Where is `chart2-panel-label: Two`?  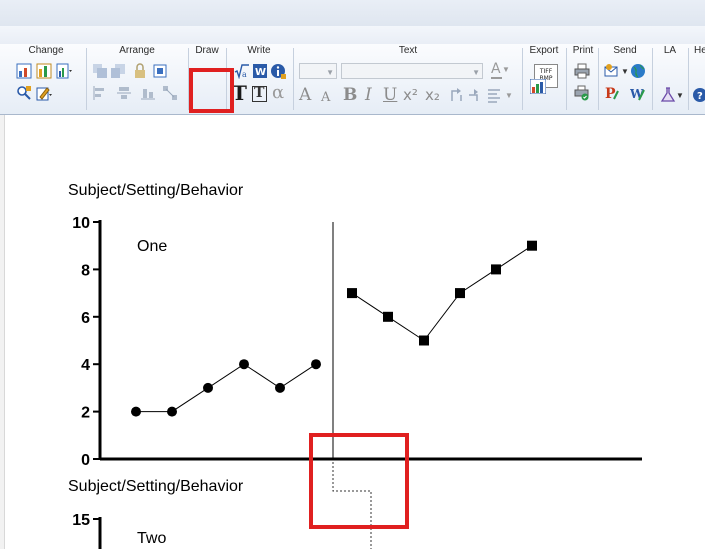
chart2-panel-label: Two is located at coordinates (151, 538).